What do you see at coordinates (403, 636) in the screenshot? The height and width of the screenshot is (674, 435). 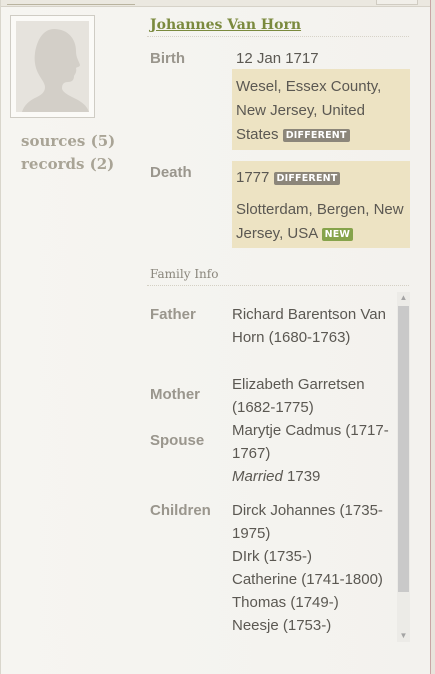 I see `scroll-down-arrow-icon: ▼` at bounding box center [403, 636].